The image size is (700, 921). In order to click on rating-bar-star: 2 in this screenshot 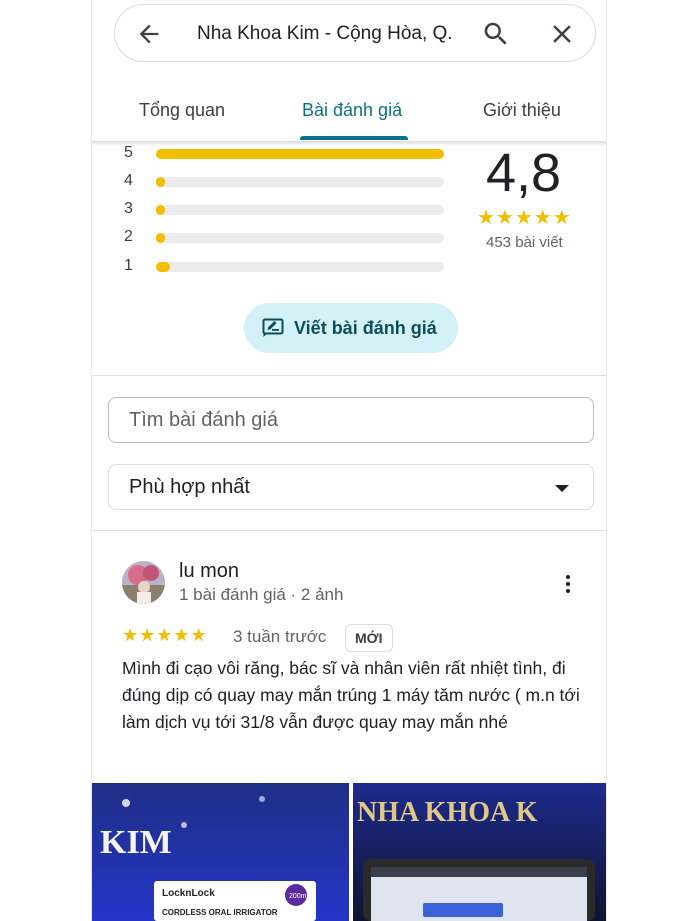, I will do `click(128, 236)`.